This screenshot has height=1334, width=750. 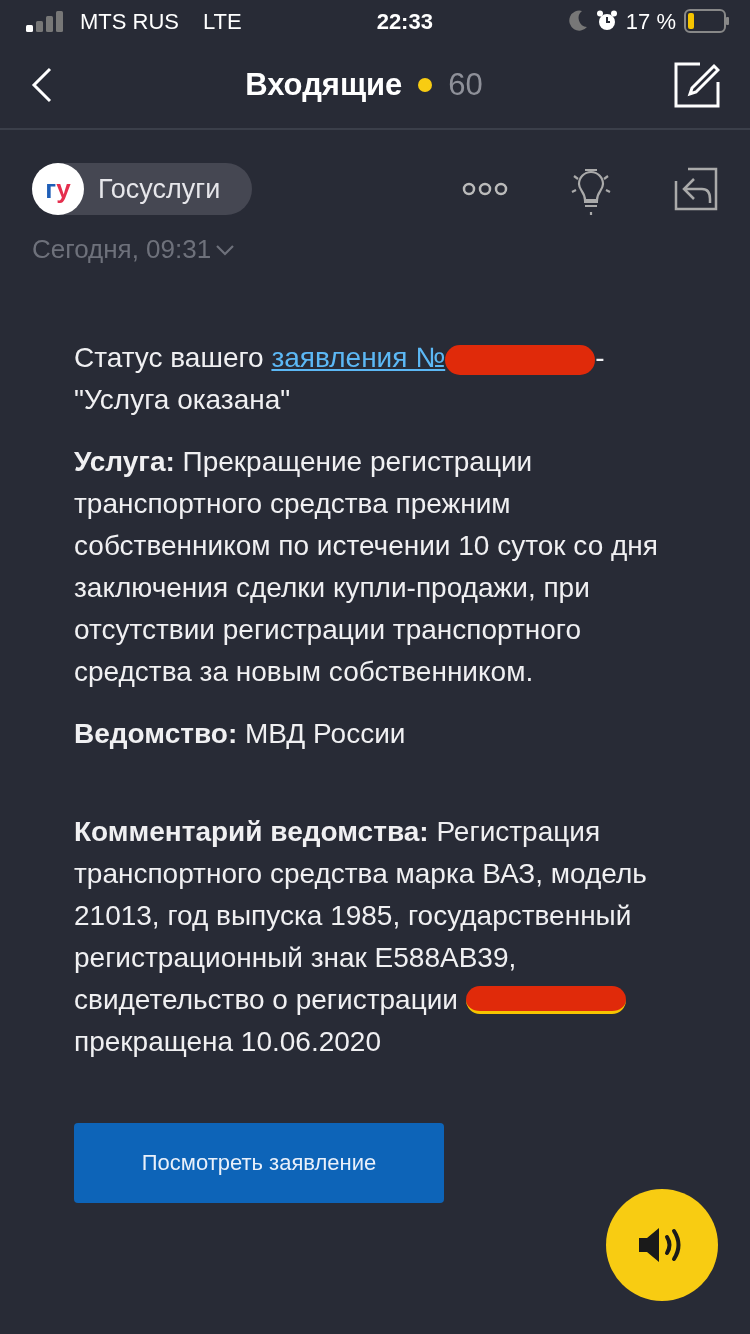 I want to click on message-paragraph: Ведомство: МВД России, so click(x=240, y=734).